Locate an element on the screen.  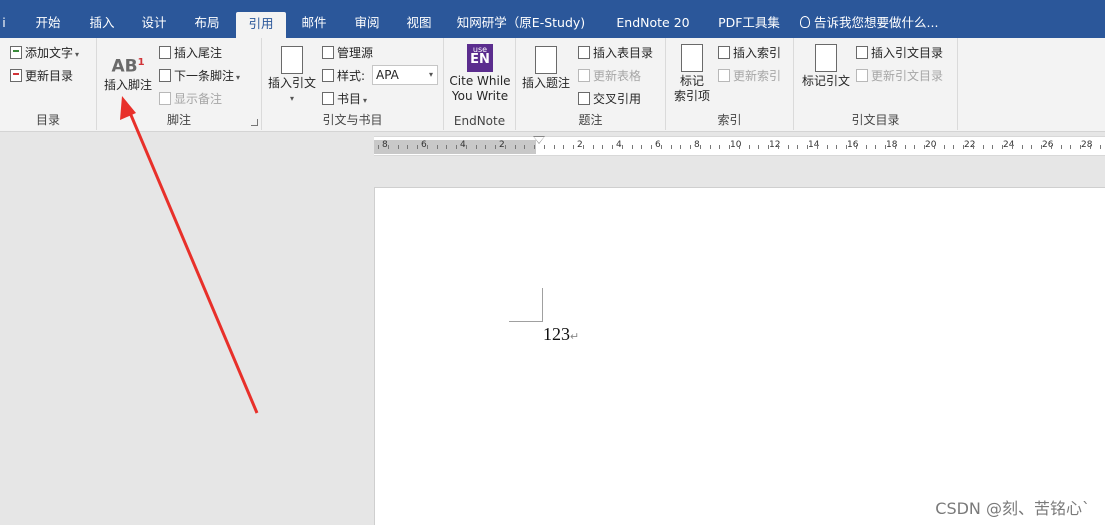
style-icon is located at coordinates (328, 75).